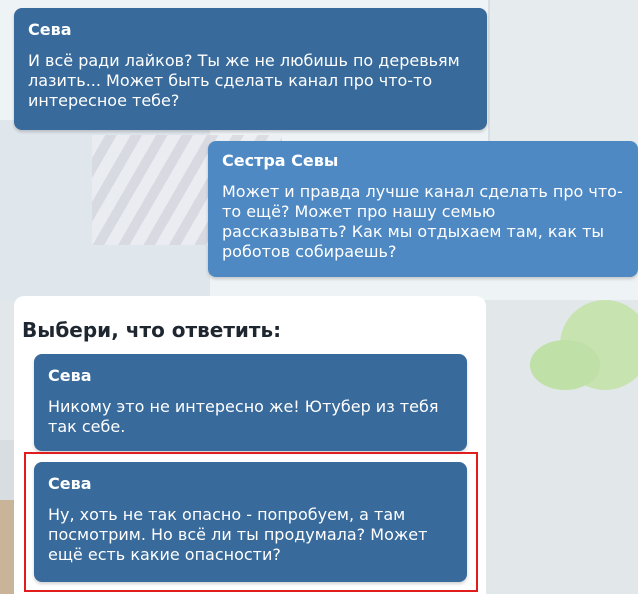  Describe the element at coordinates (565, 365) in the screenshot. I see `background-bush` at that location.